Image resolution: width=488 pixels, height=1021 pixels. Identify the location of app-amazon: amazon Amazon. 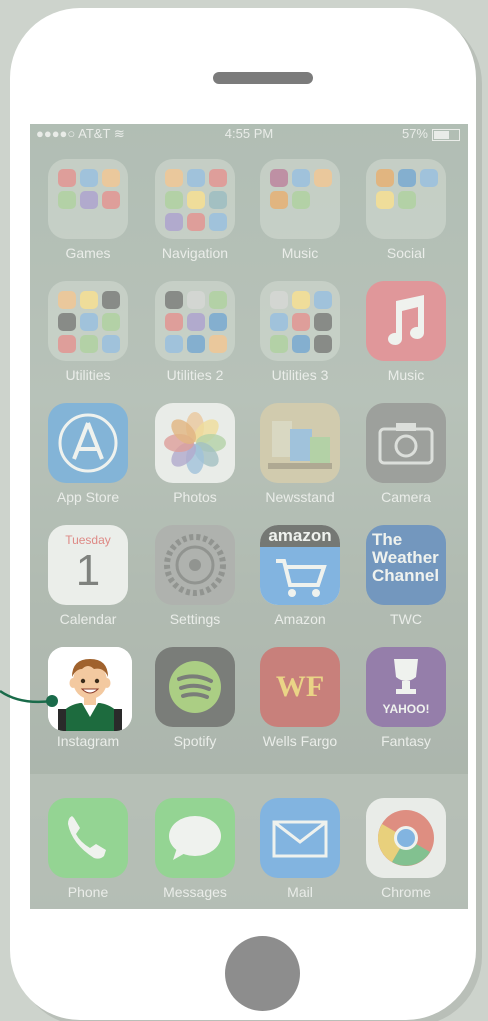
(300, 576).